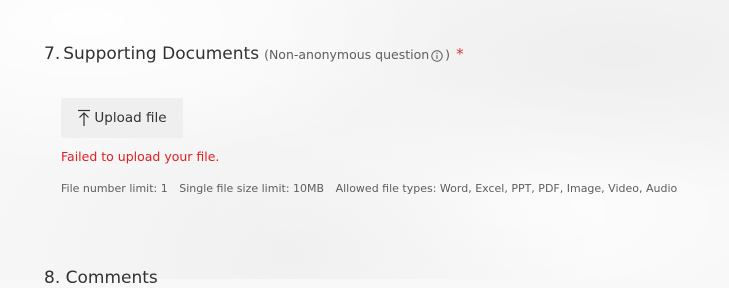  I want to click on question-note: (Non-anonymous question ), so click(357, 54).